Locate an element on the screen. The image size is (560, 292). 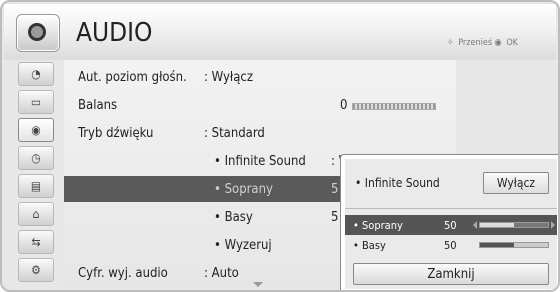
setting-balance: Balans 0 is located at coordinates (260, 105).